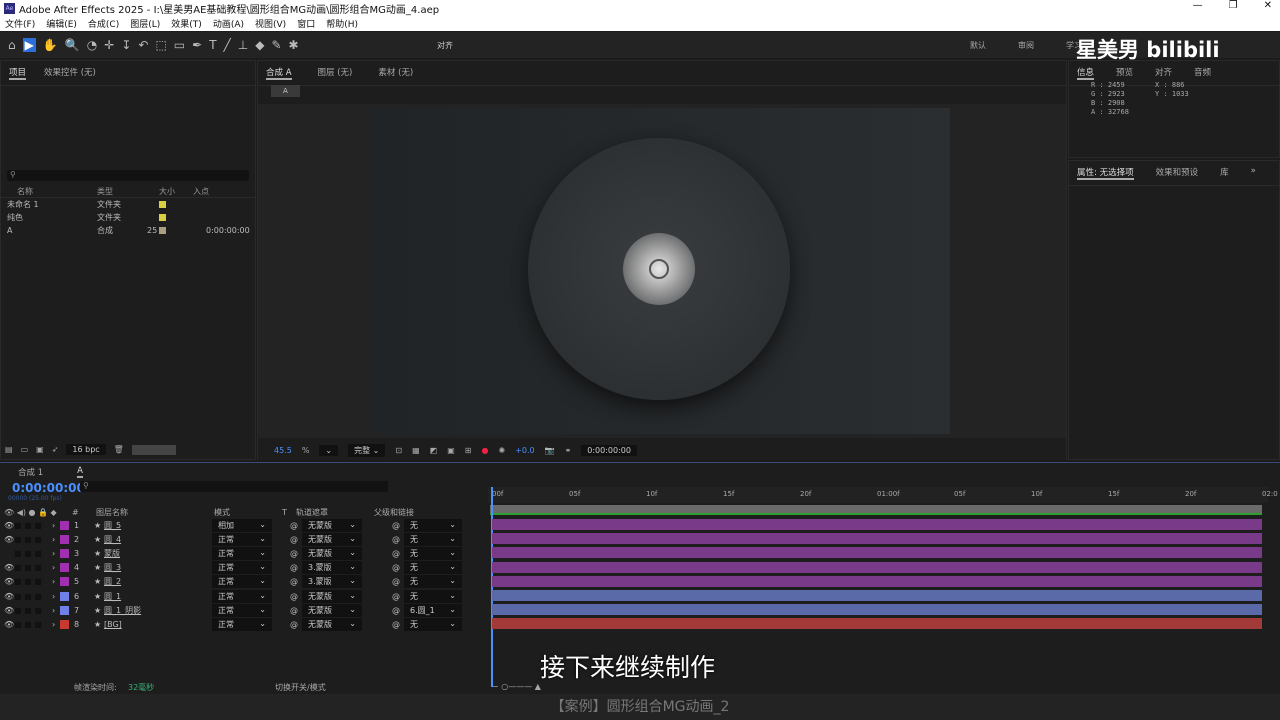  I want to click on tool-icon-10: ✒, so click(197, 45).